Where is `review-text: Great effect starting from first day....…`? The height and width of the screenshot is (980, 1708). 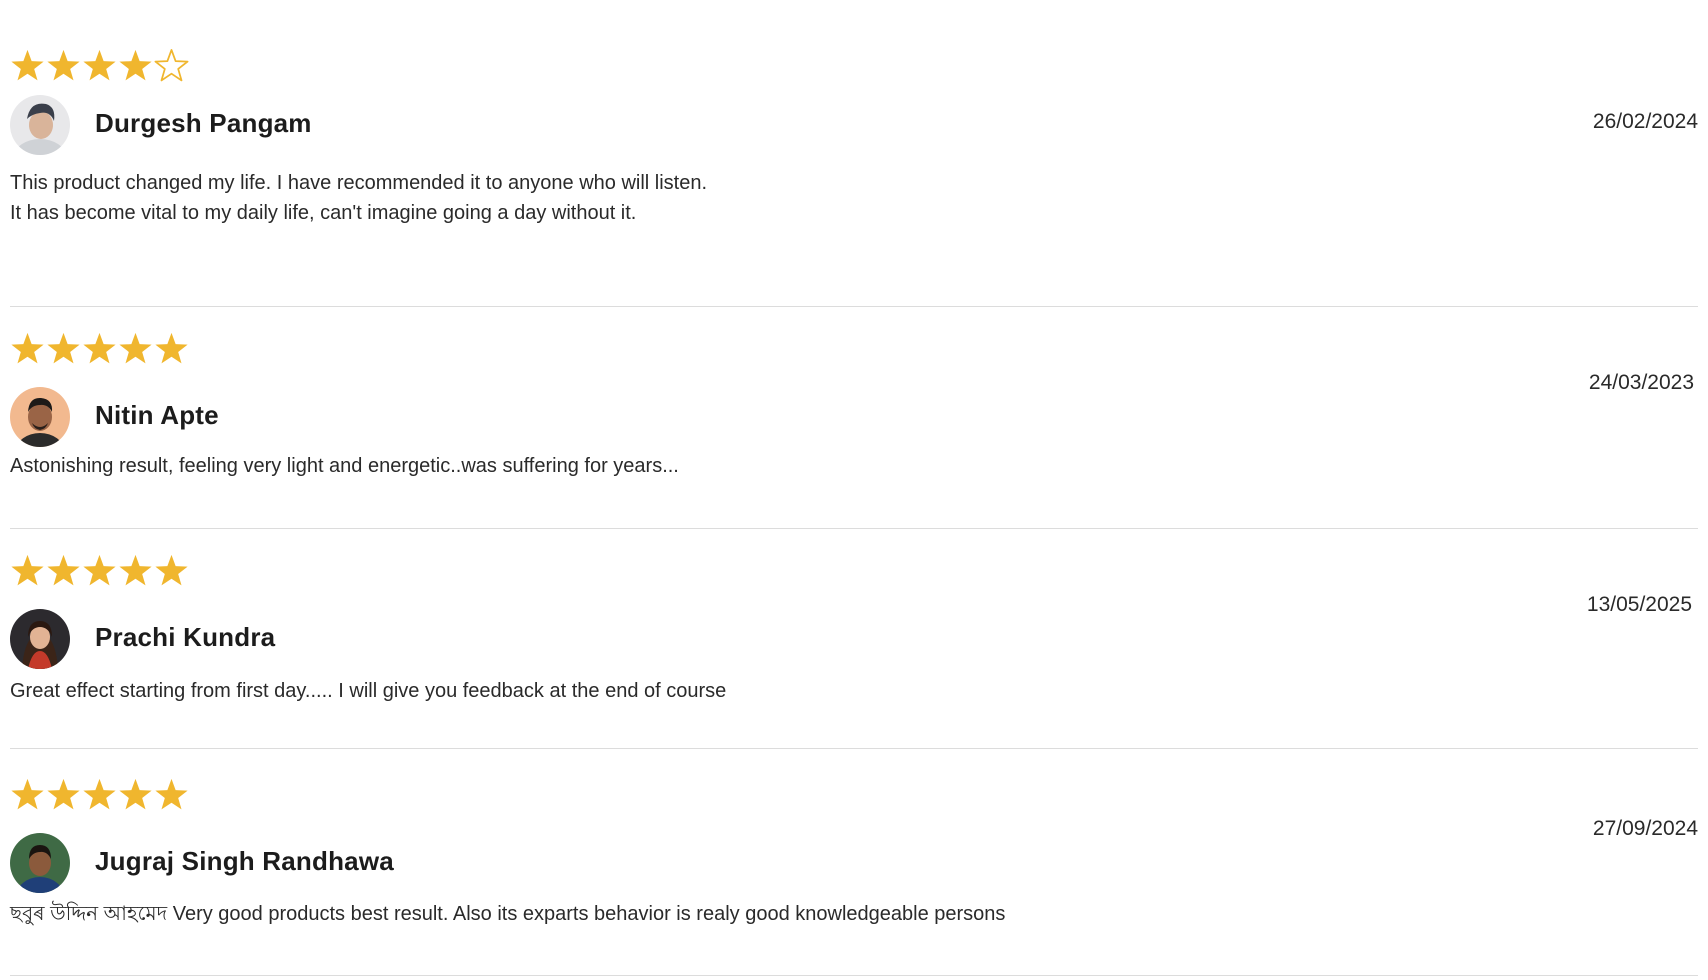
review-text: Great effect starting from first day....… is located at coordinates (368, 691).